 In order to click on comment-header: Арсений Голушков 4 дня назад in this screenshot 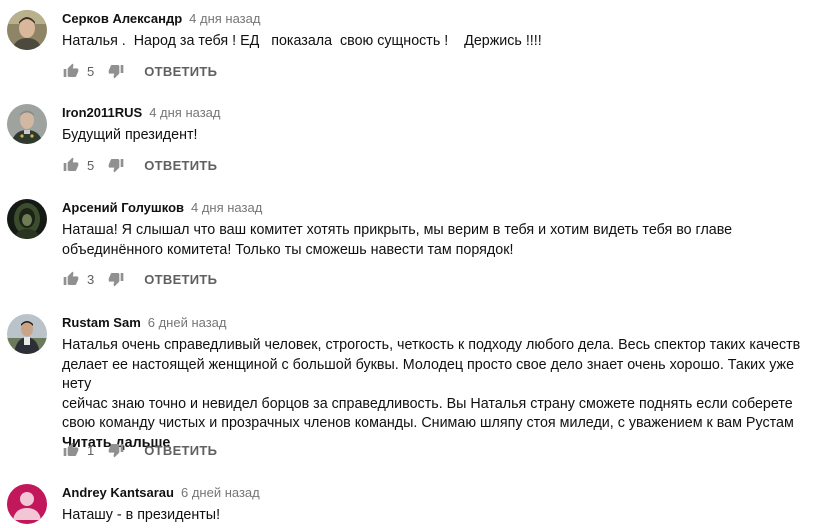, I will do `click(162, 208)`.